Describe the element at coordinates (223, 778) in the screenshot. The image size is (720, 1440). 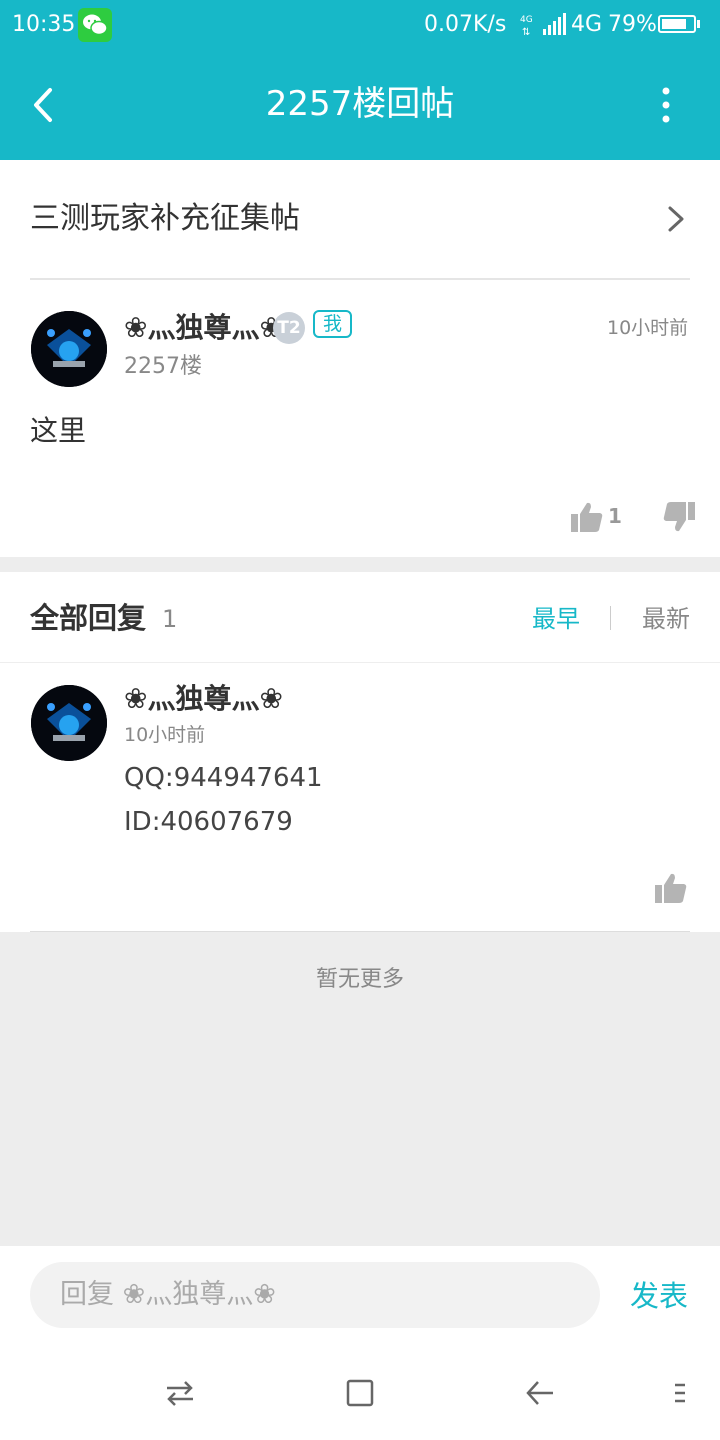
I see `reply-line: QQ:944947641` at that location.